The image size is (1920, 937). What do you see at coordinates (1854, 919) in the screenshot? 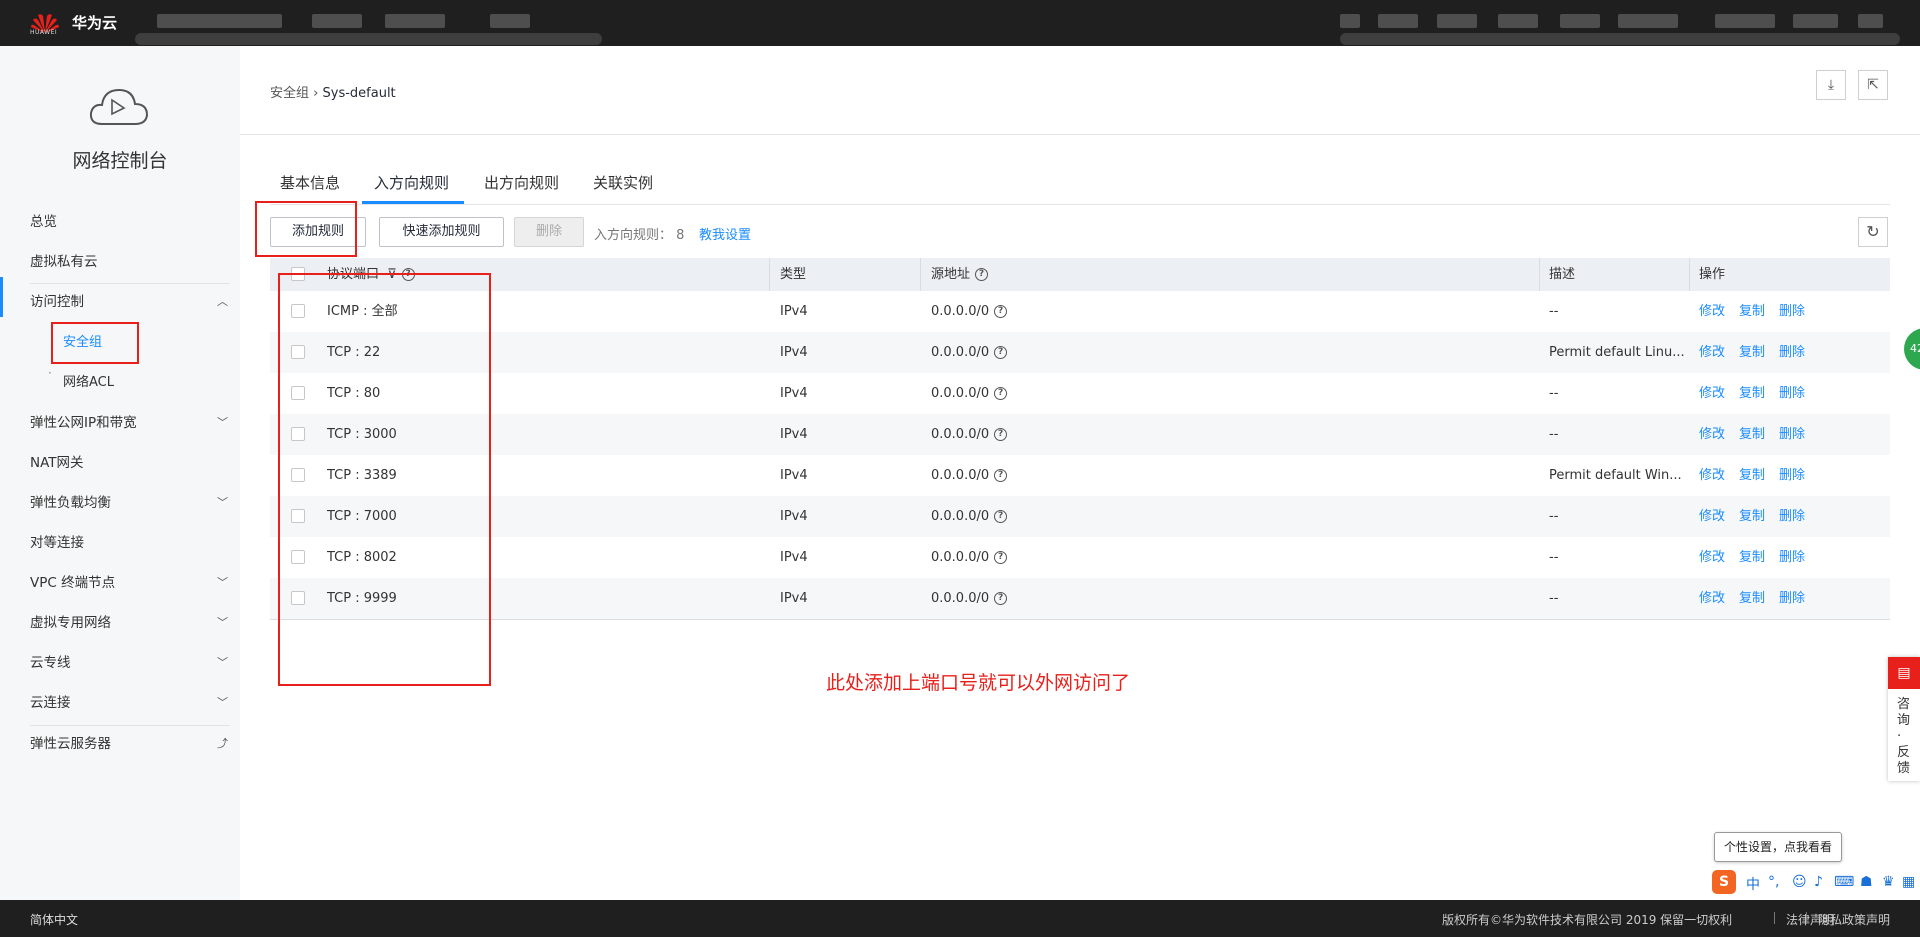
I see `privacy-link: 隐私政策声明` at bounding box center [1854, 919].